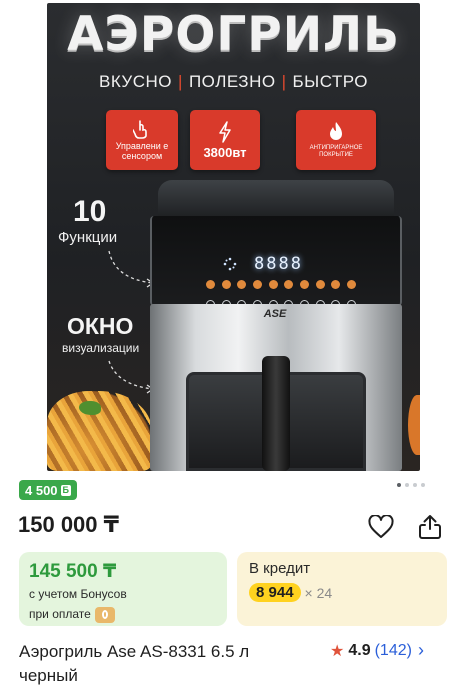 The image size is (466, 699). What do you see at coordinates (225, 152) in the screenshot?
I see `badge-text: 3800вт` at bounding box center [225, 152].